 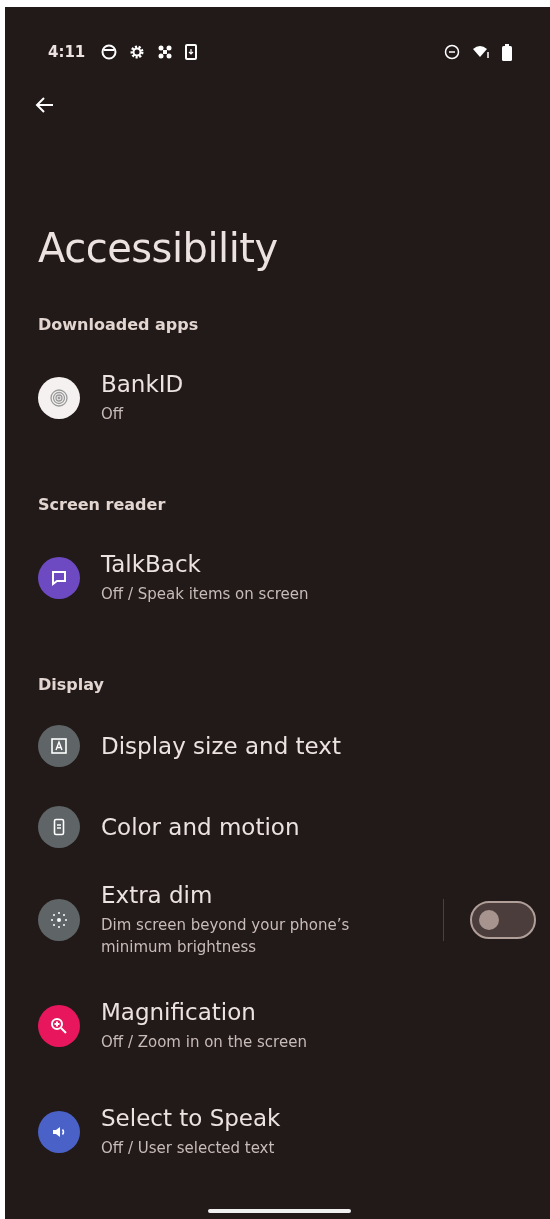 I want to click on phone-icon, so click(x=191, y=52).